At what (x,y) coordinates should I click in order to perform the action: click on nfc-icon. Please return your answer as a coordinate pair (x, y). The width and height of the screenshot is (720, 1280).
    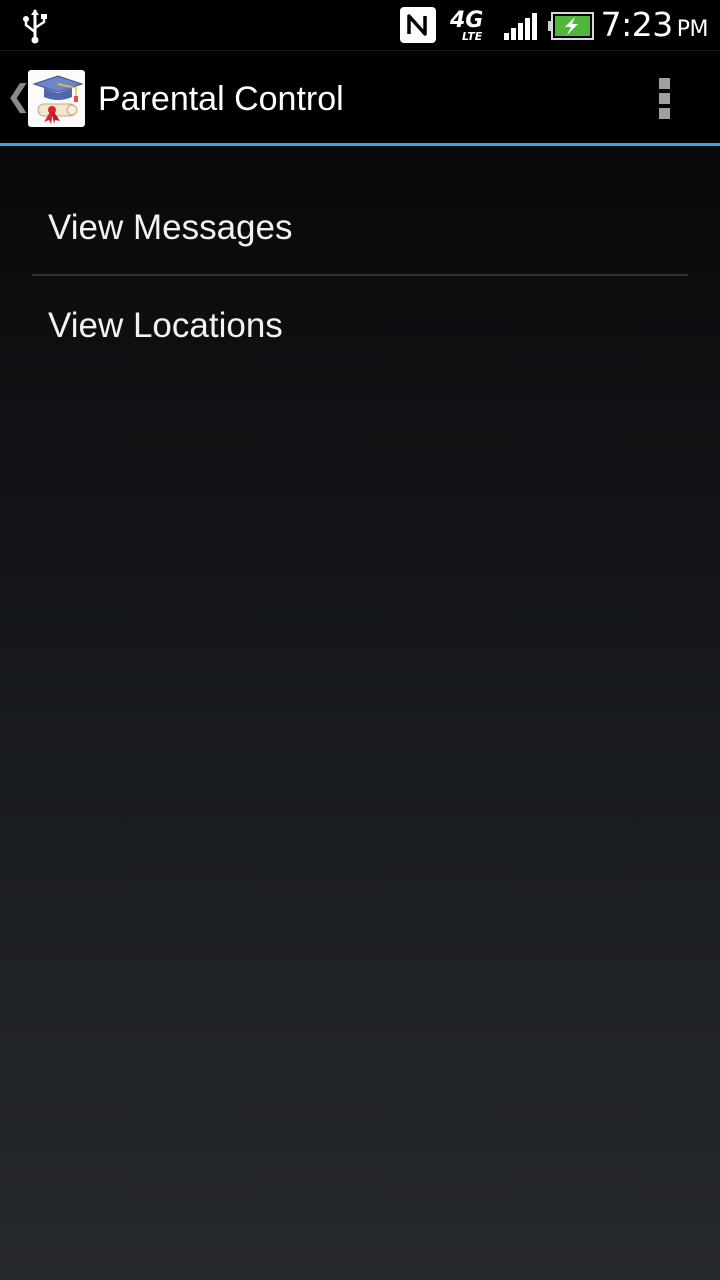
    Looking at the image, I should click on (418, 25).